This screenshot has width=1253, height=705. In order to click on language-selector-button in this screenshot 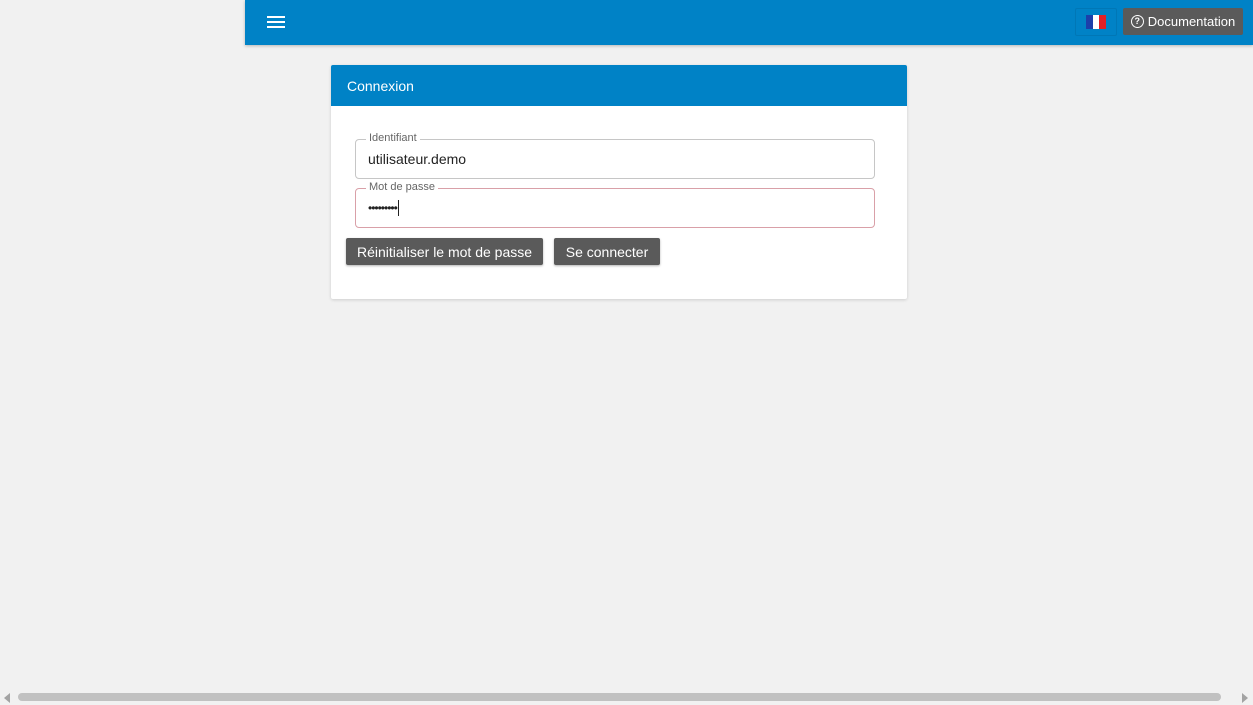, I will do `click(1096, 22)`.